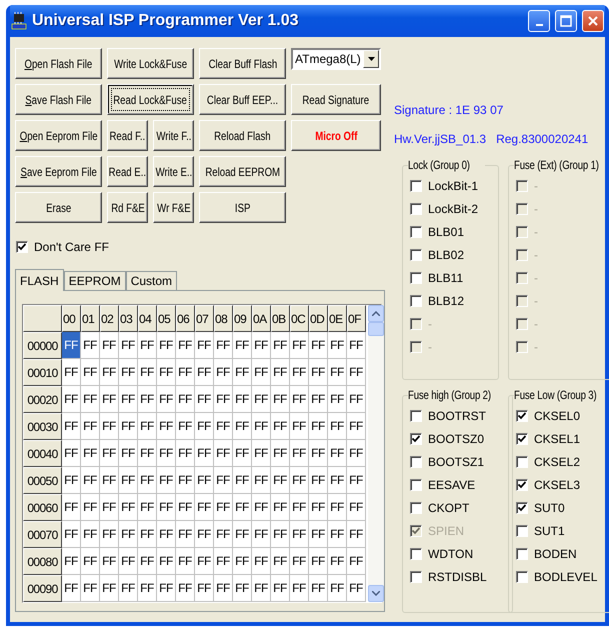 This screenshot has width=609, height=630. Describe the element at coordinates (150, 63) in the screenshot. I see `action-button: Write Lock&Fuse` at that location.